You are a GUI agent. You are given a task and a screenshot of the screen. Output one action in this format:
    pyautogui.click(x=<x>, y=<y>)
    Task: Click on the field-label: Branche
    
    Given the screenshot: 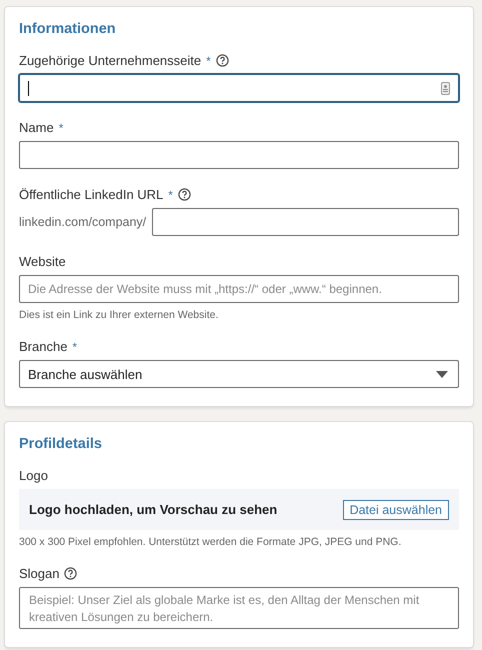 What is the action you would take?
    pyautogui.click(x=43, y=346)
    